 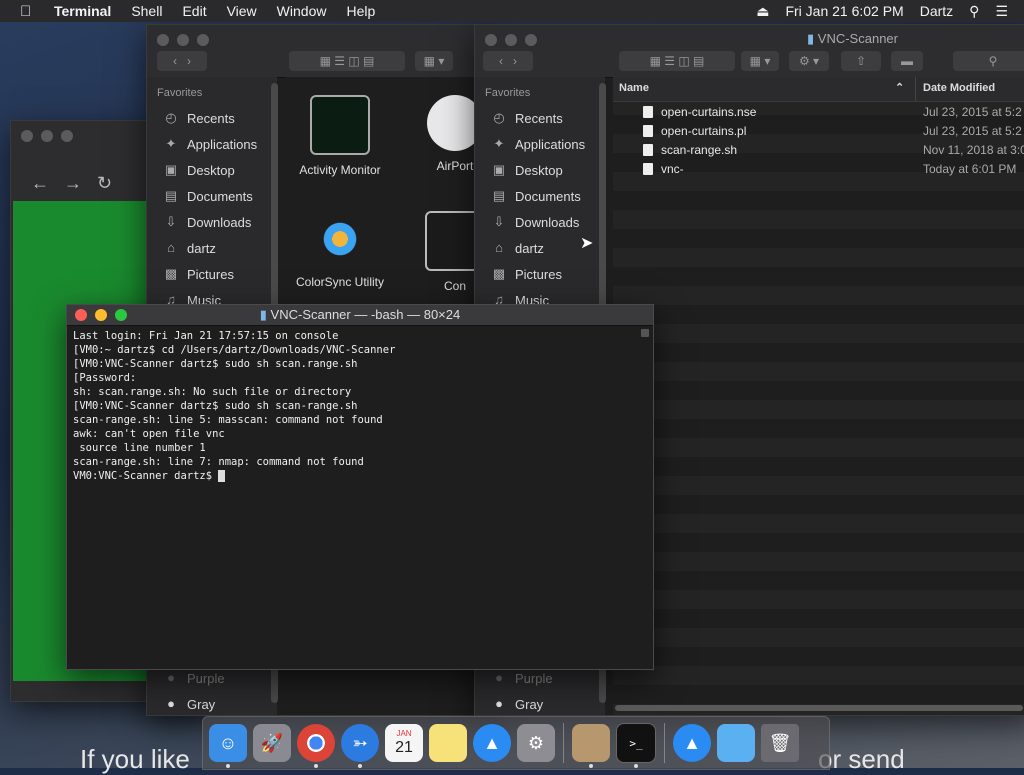 What do you see at coordinates (915, 89) in the screenshot?
I see `column-divider` at bounding box center [915, 89].